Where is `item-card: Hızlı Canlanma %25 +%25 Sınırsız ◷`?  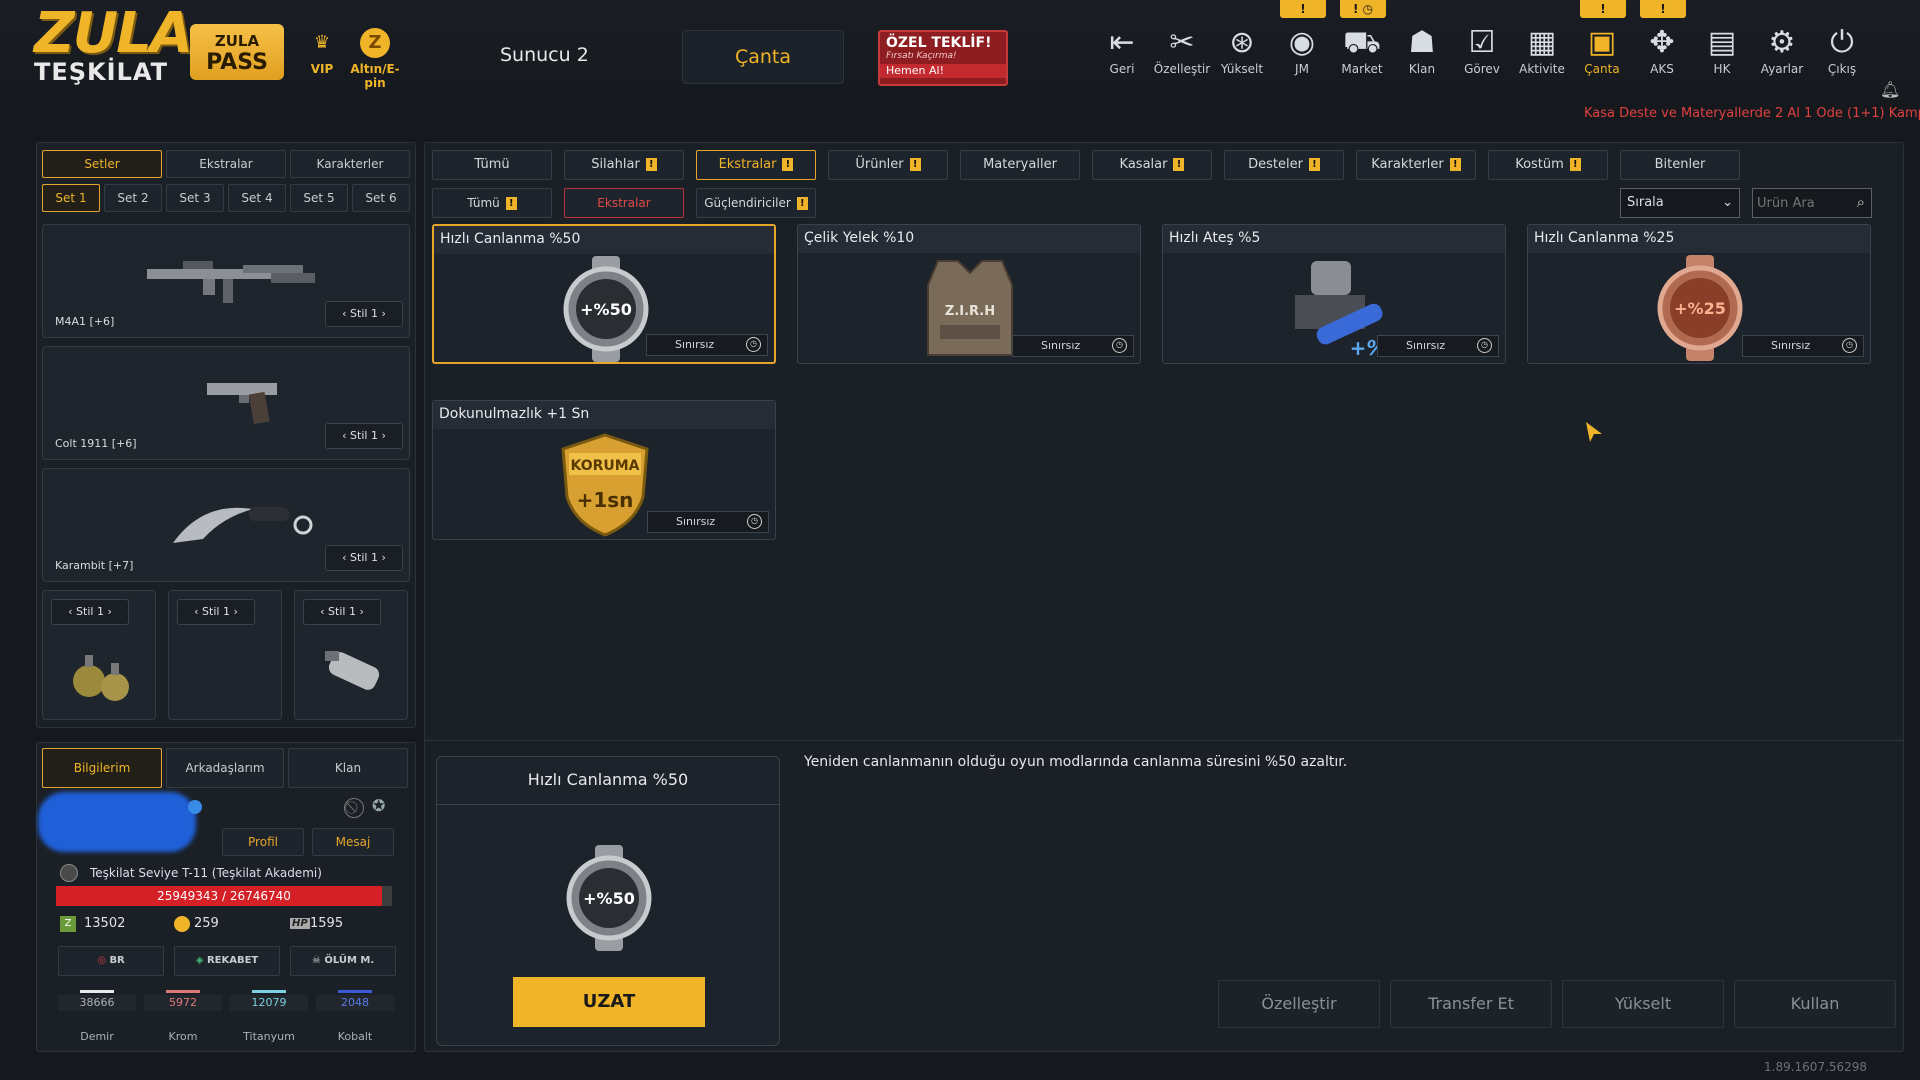 item-card: Hızlı Canlanma %25 +%25 Sınırsız ◷ is located at coordinates (1699, 294).